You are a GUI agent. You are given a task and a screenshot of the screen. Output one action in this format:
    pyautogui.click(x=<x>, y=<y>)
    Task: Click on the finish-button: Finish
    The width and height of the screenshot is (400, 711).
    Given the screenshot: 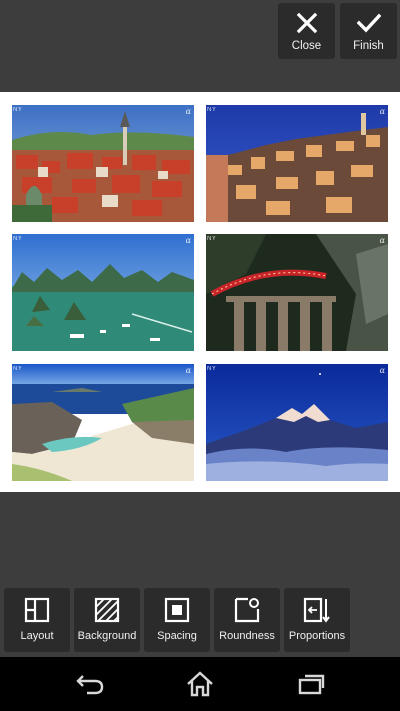 What is the action you would take?
    pyautogui.click(x=368, y=31)
    